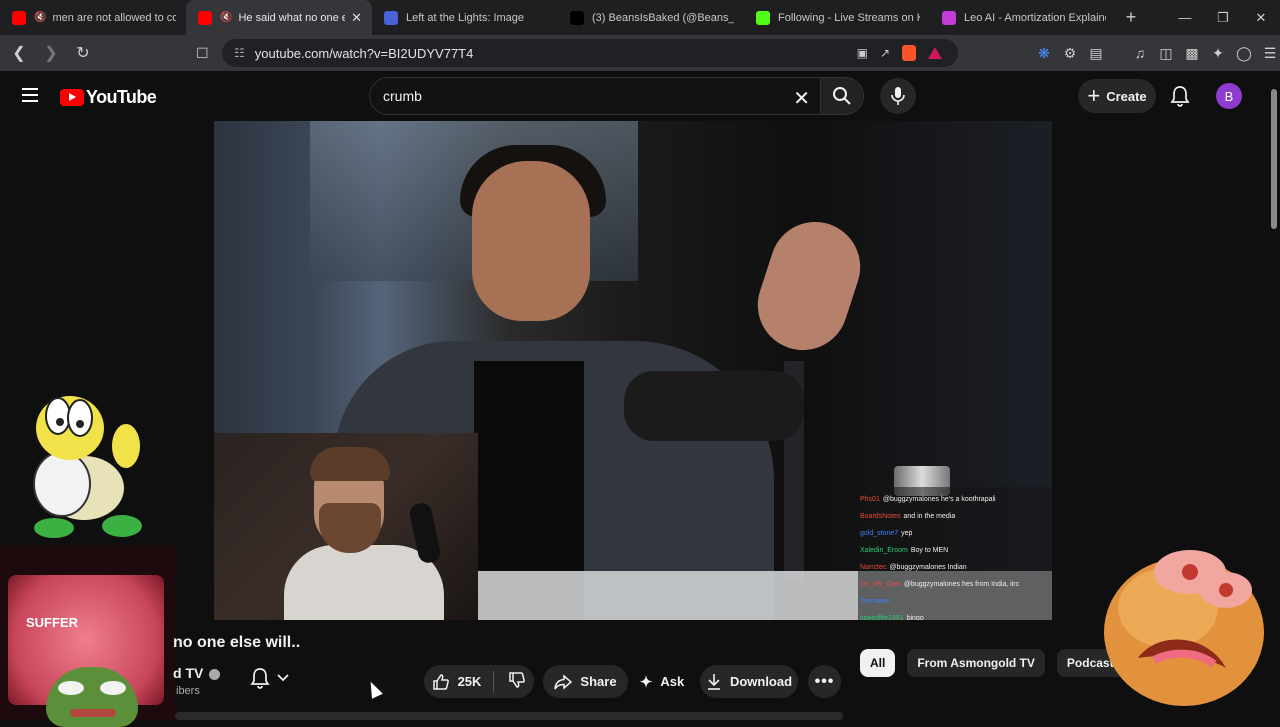  I want to click on like-dislike-group: 25K, so click(479, 681).